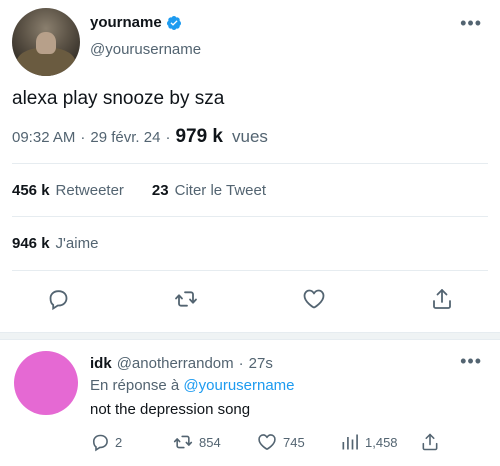 This screenshot has width=500, height=466. I want to click on reply-author-avatar, so click(46, 383).